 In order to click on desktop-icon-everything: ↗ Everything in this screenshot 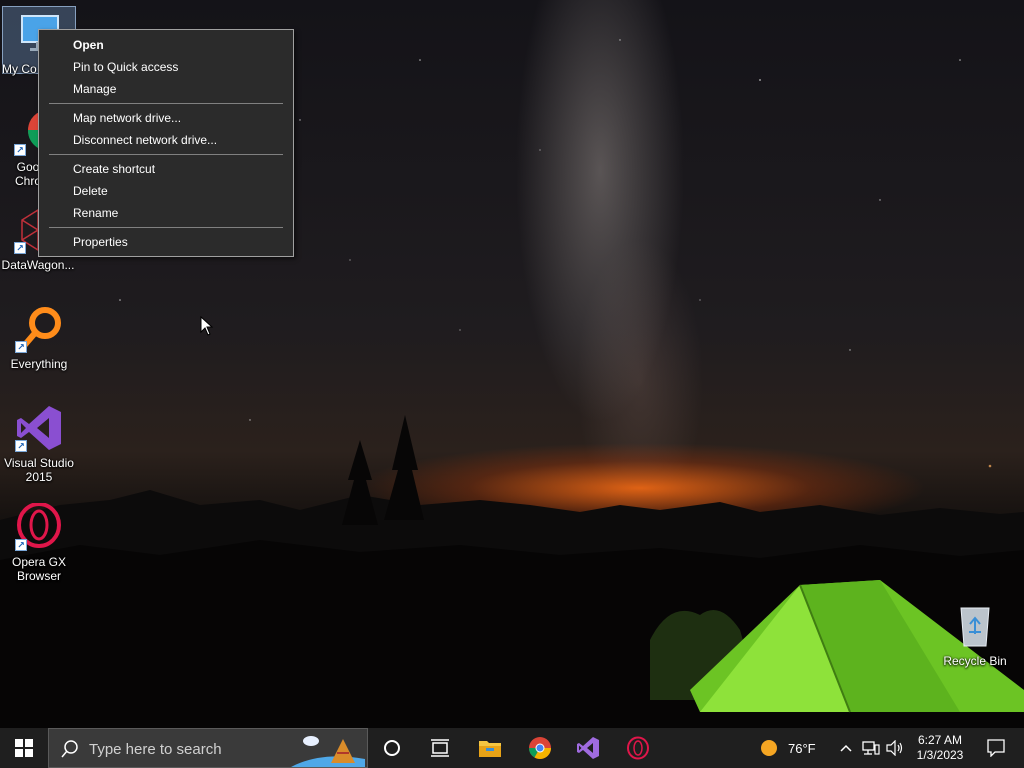, I will do `click(39, 338)`.